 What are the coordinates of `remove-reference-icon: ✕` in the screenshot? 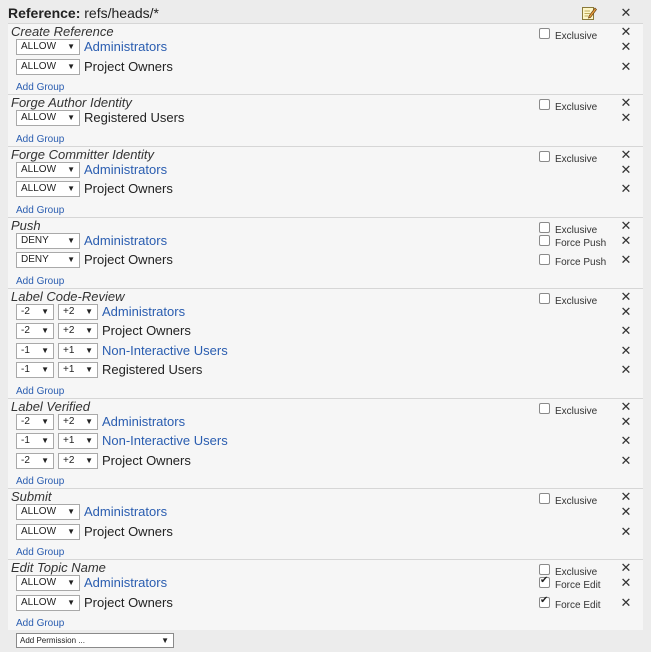 It's located at (626, 14).